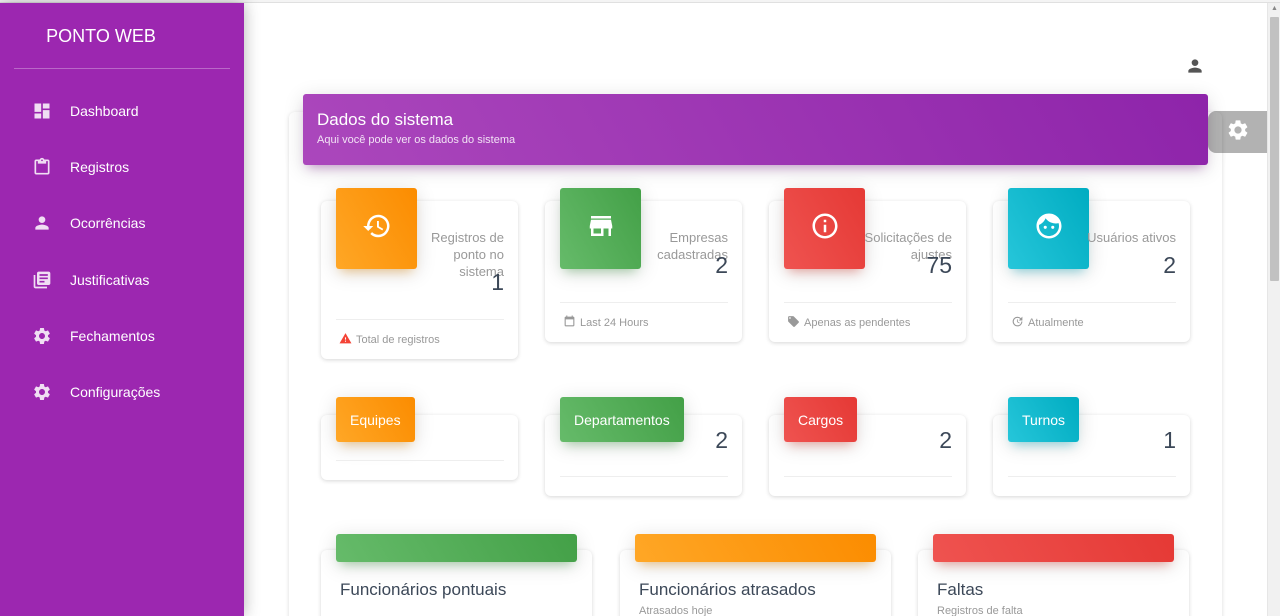  I want to click on stat-footer-text: Last 24 Hours, so click(614, 323).